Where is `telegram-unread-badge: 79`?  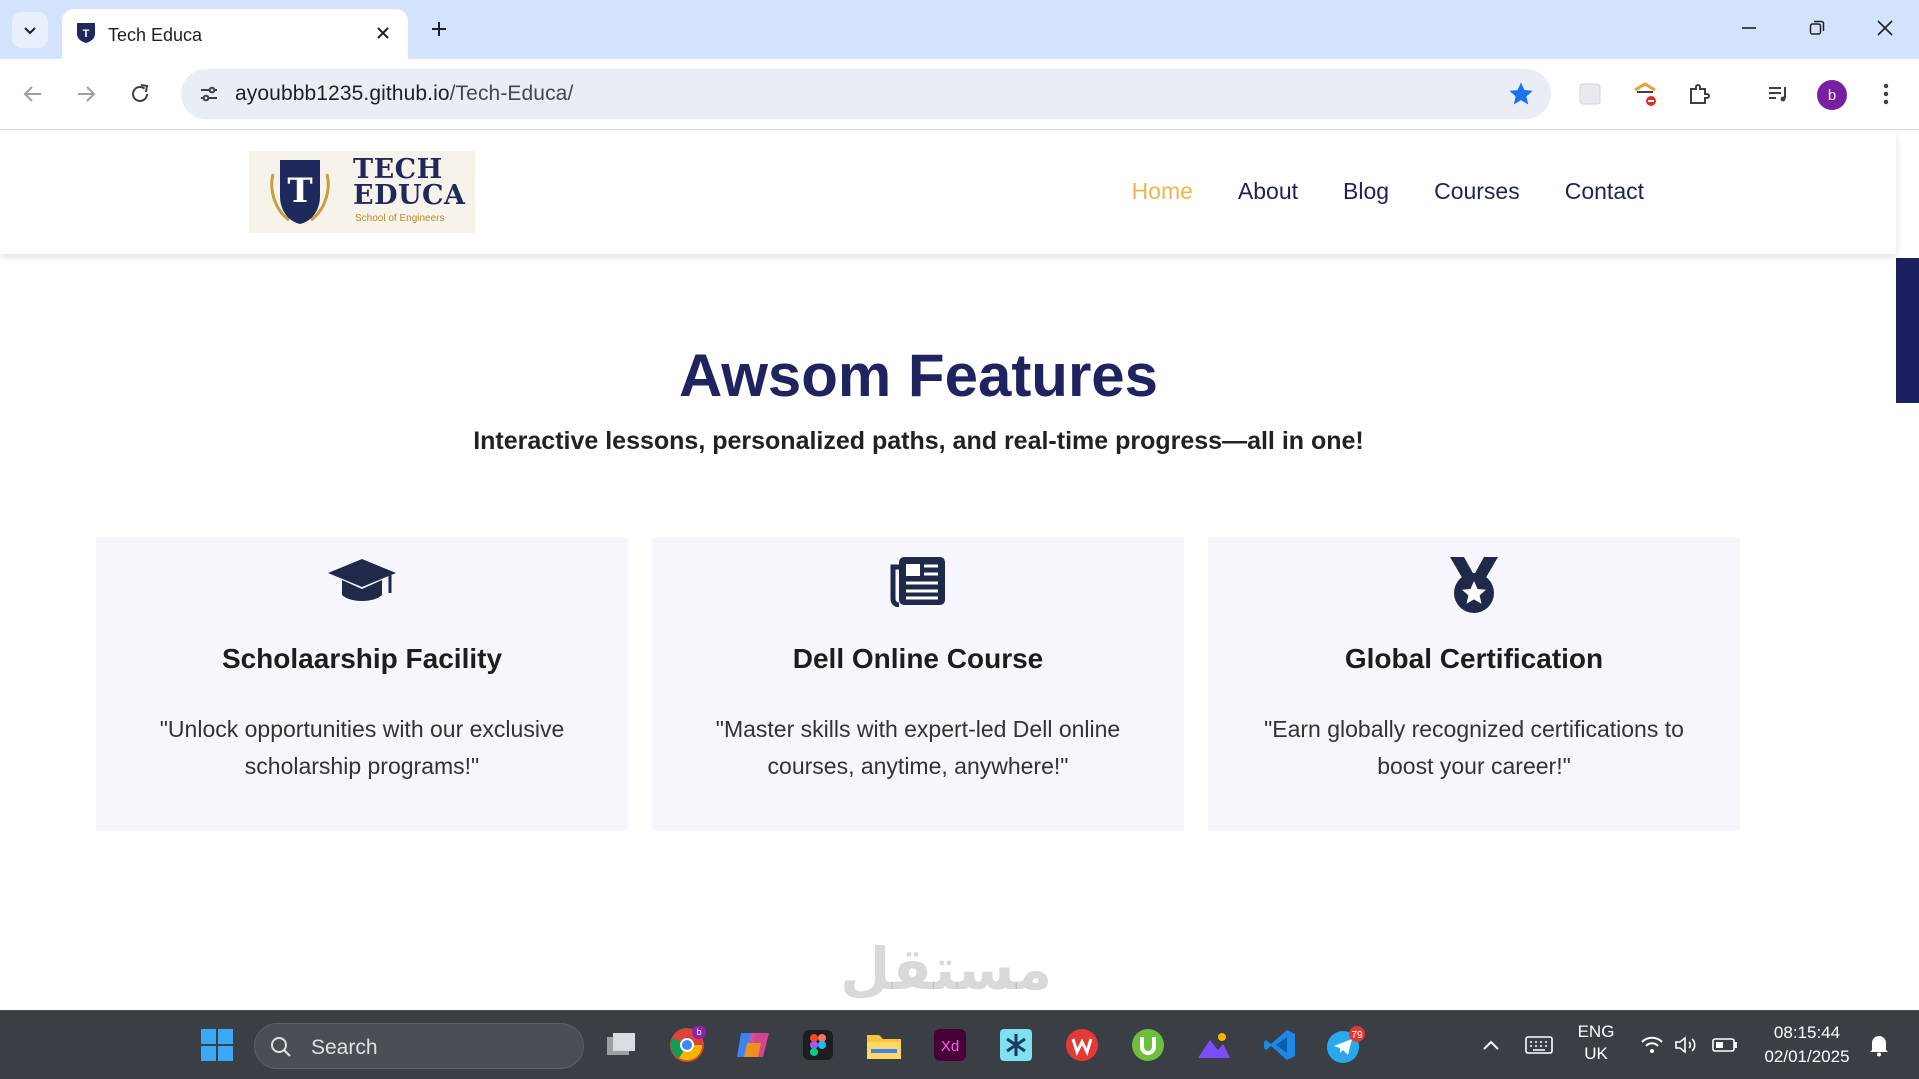 telegram-unread-badge: 79 is located at coordinates (1357, 1035).